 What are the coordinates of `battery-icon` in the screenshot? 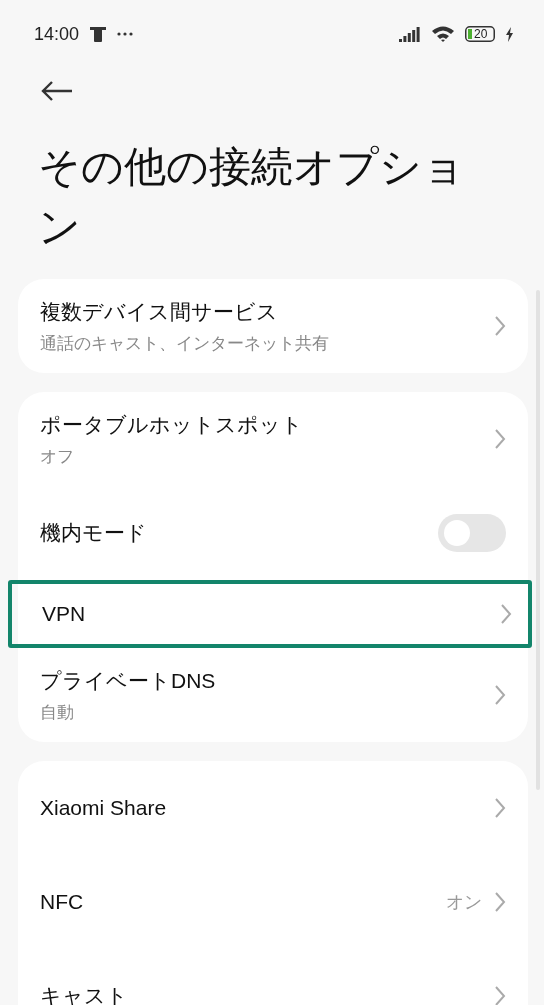 It's located at (480, 34).